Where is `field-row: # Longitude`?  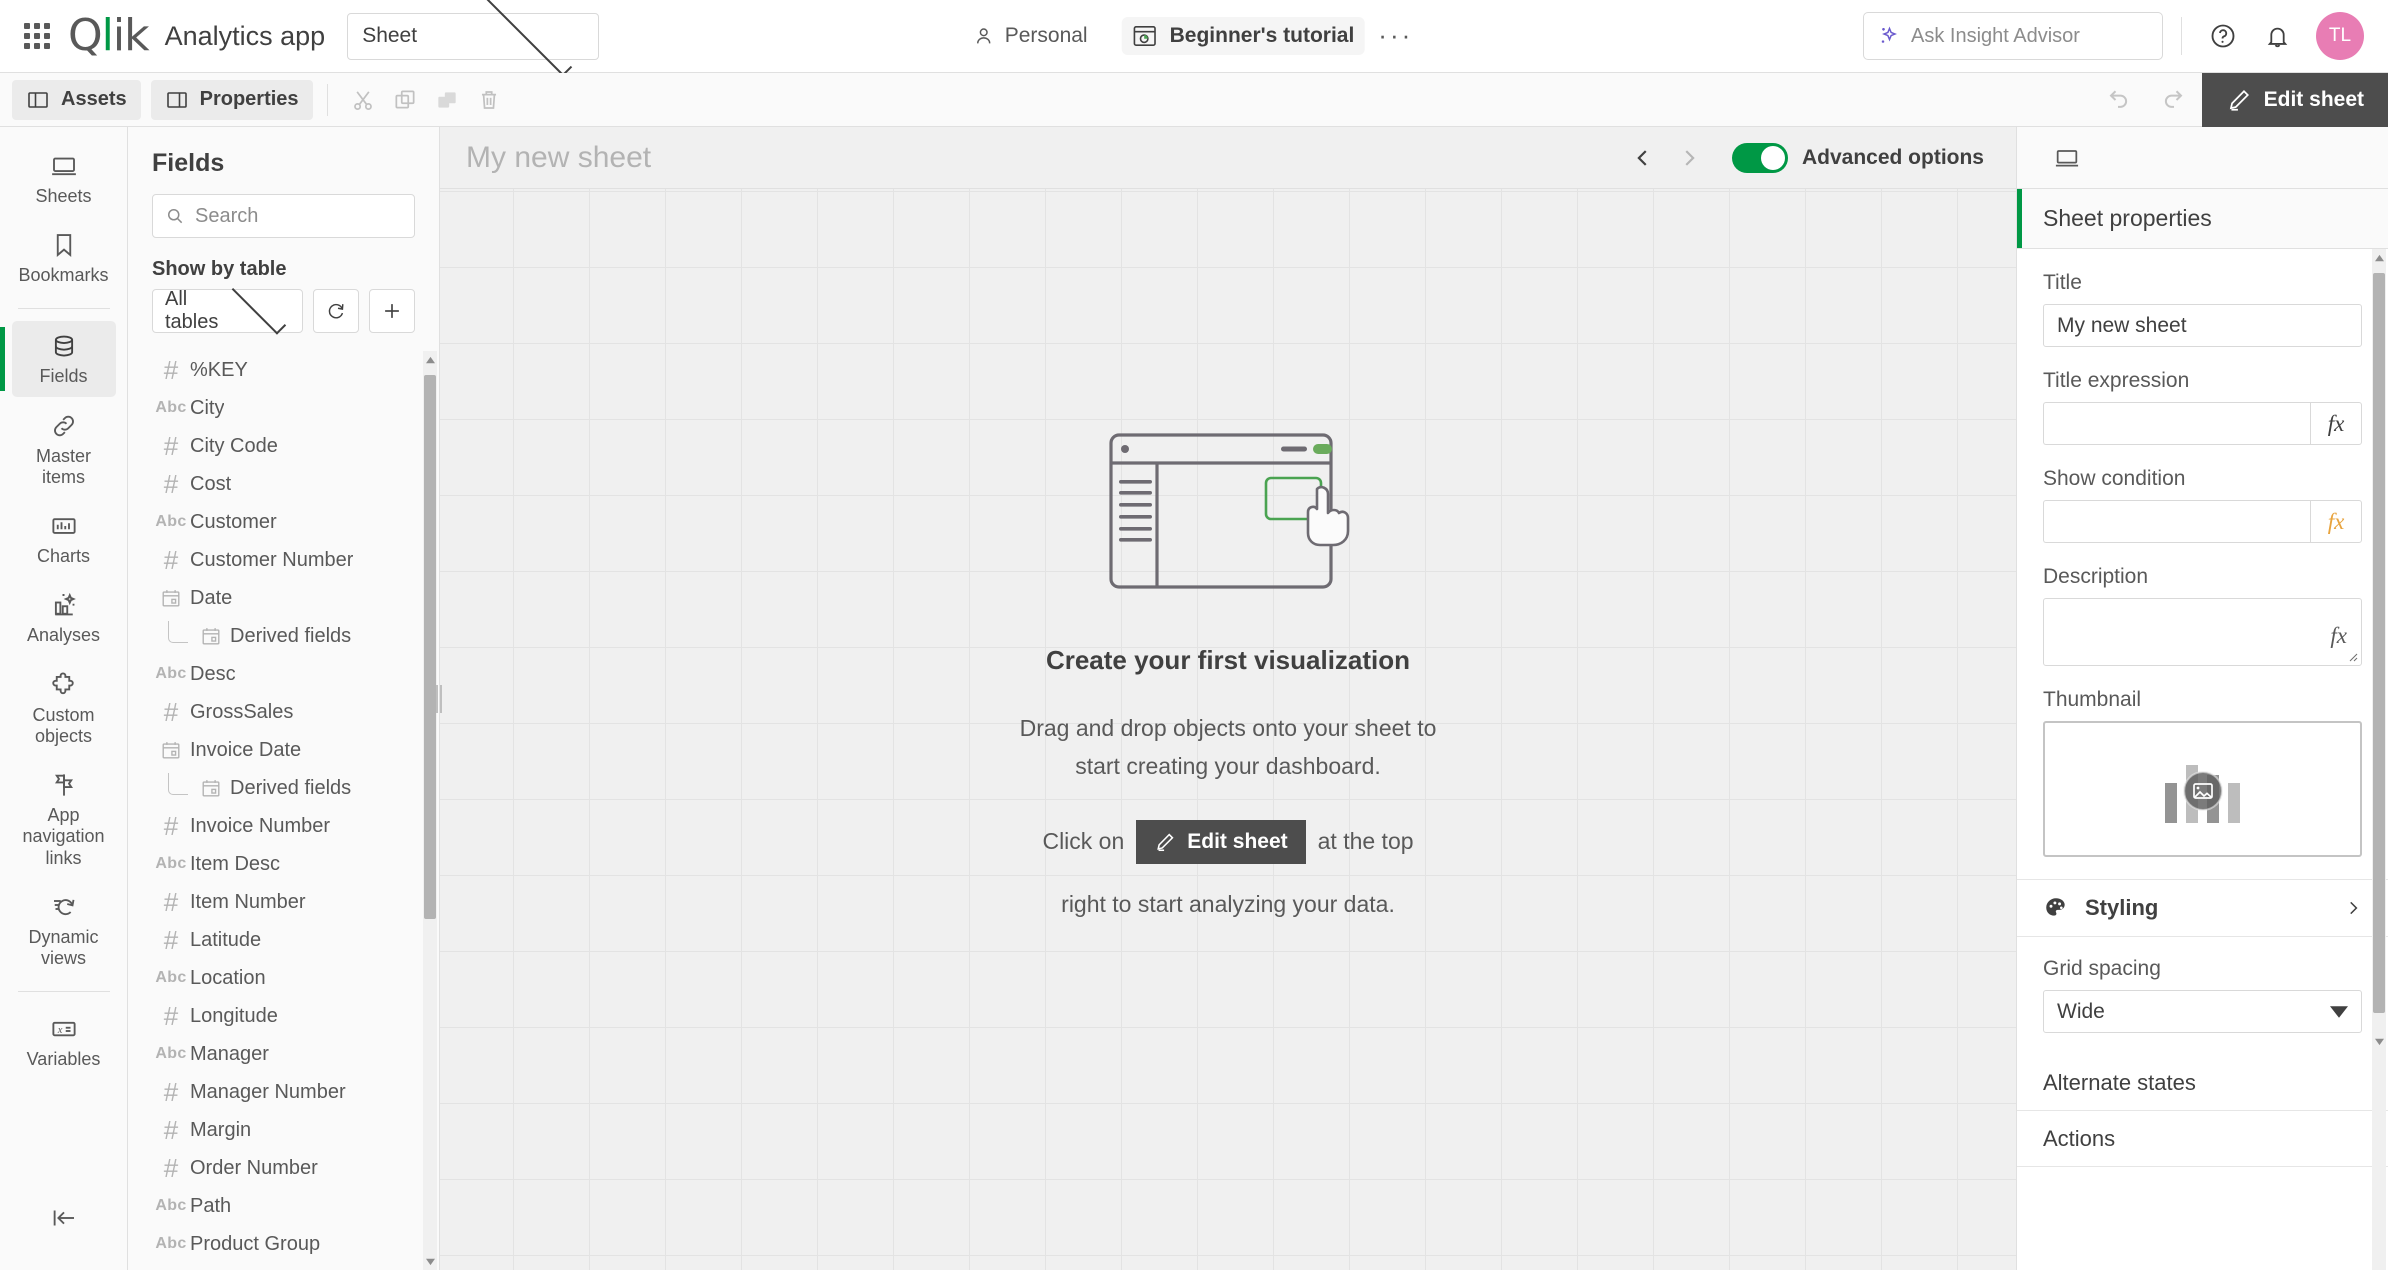
field-row: # Longitude is located at coordinates (283, 1016).